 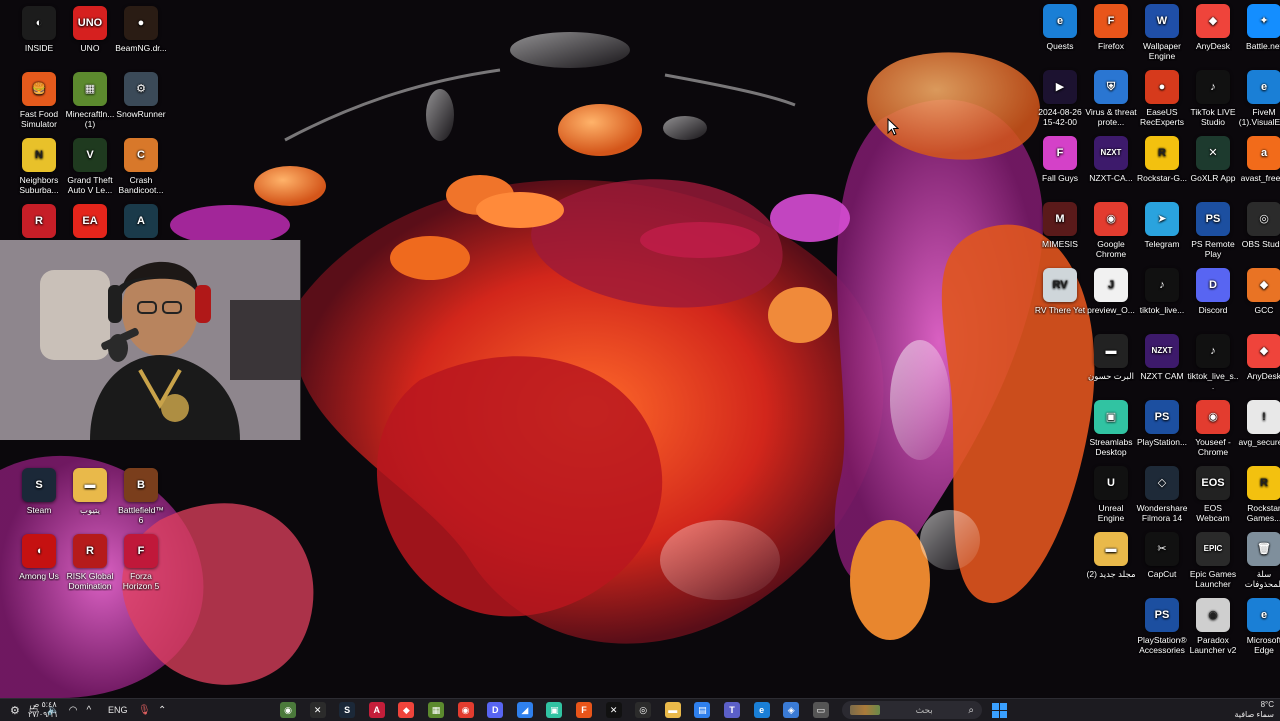 I want to click on affinity-app-icon: A, so click(x=376, y=710).